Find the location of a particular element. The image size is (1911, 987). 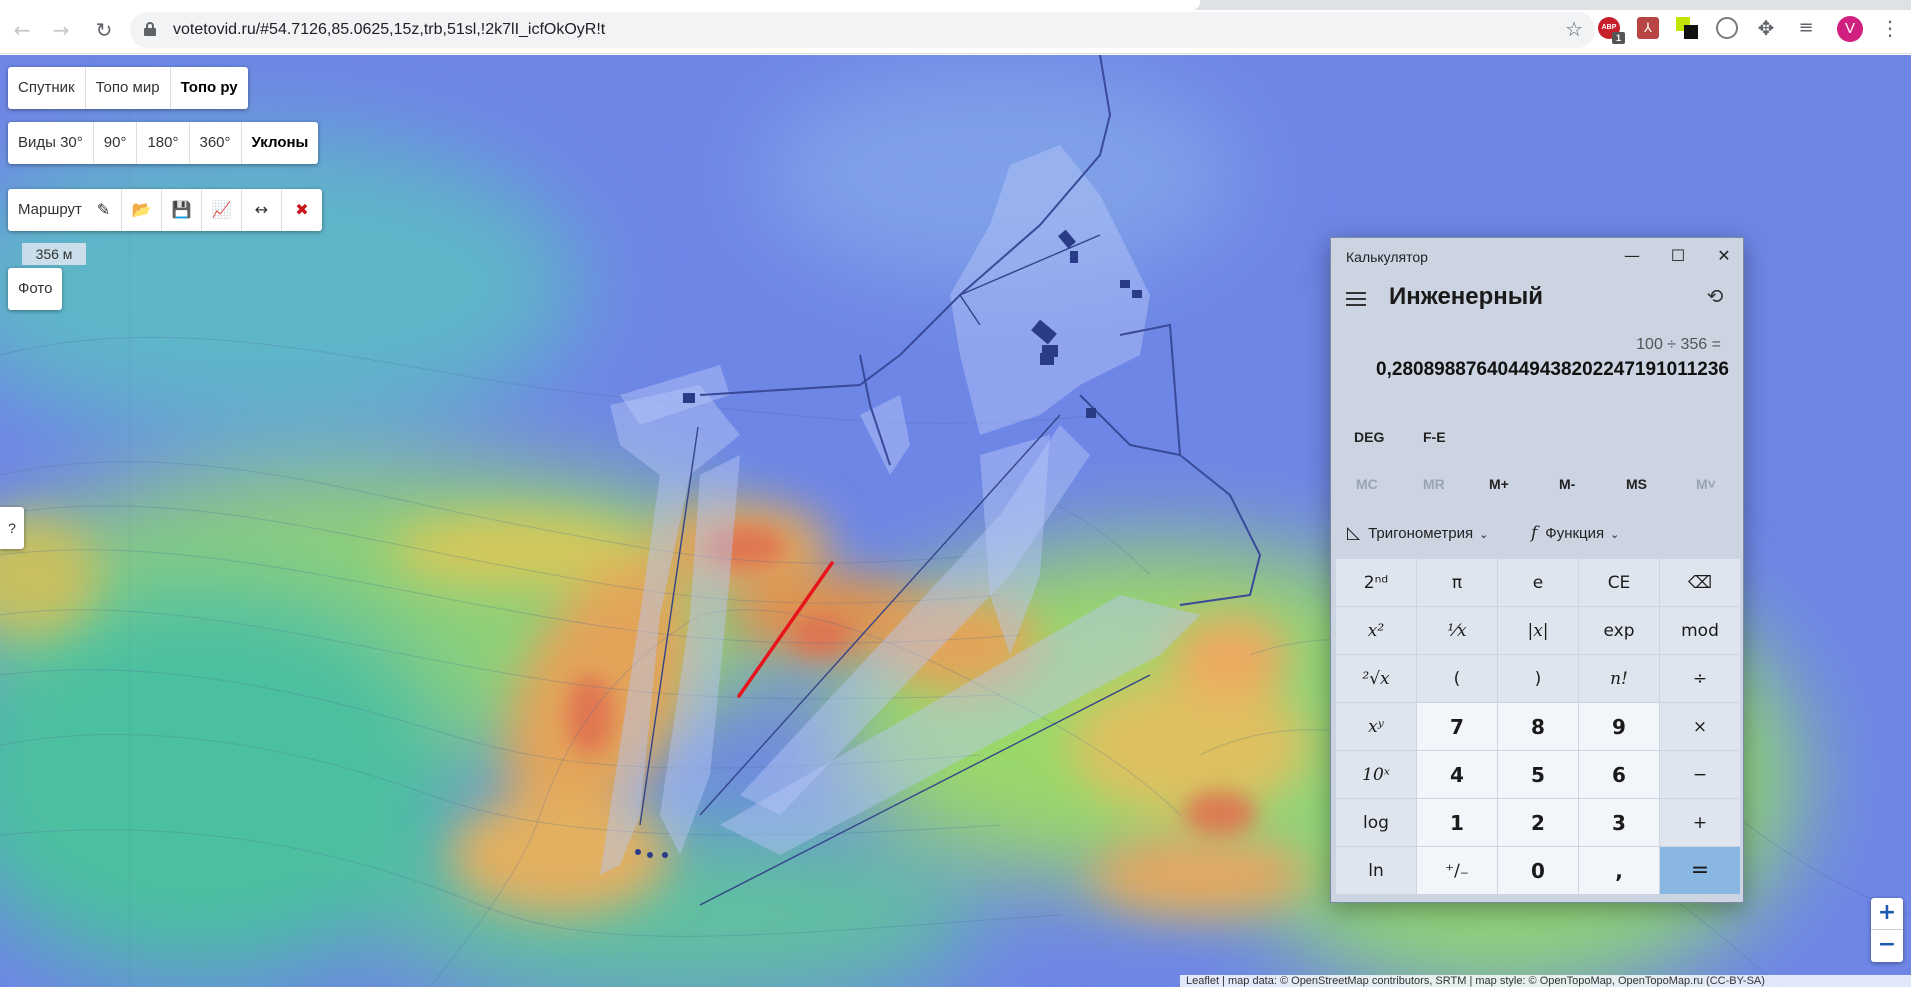

views-control: Виды 30° 90° 180° 360° Уклоны is located at coordinates (163, 143).